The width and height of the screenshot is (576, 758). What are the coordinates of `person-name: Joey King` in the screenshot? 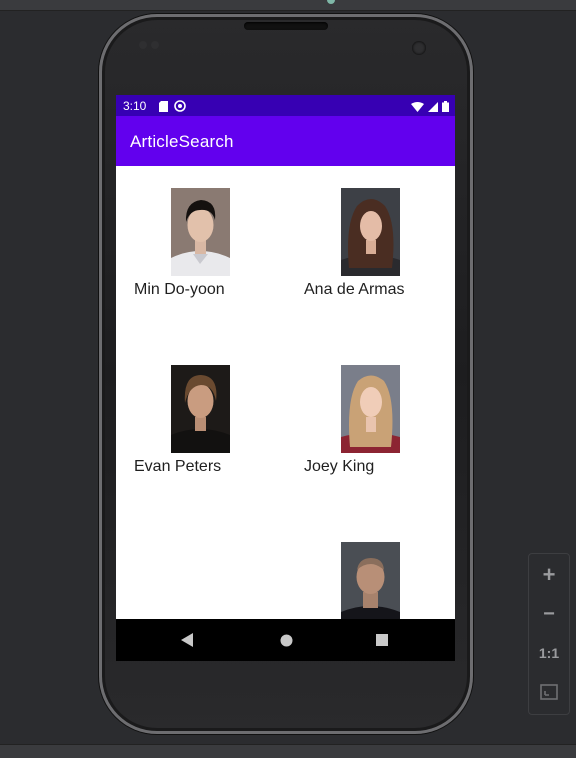 It's located at (339, 466).